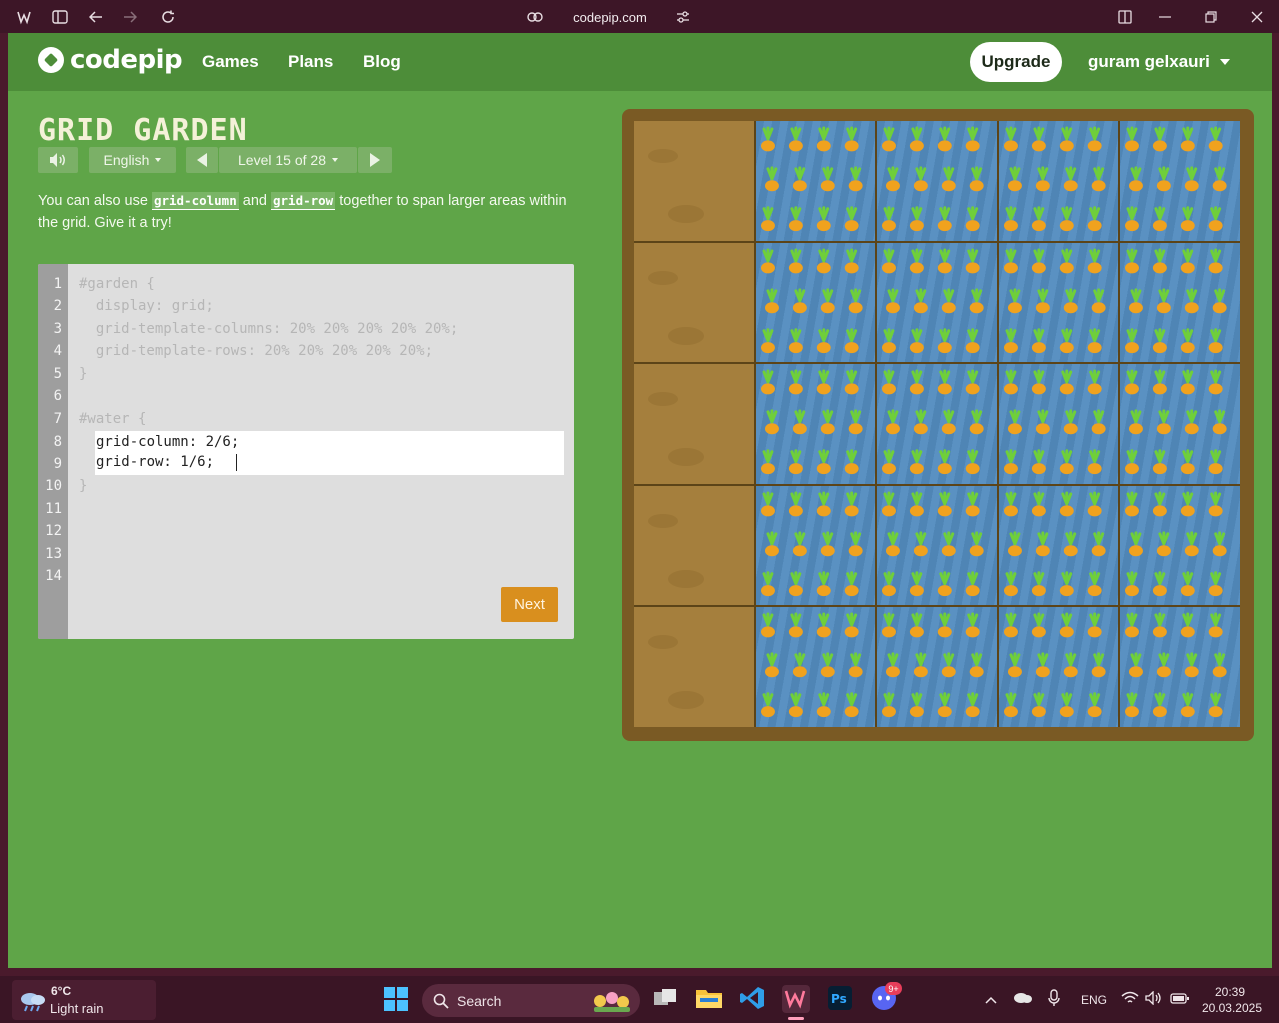 The image size is (1279, 1023). Describe the element at coordinates (1023, 998) in the screenshot. I see `onedrive-icon` at that location.